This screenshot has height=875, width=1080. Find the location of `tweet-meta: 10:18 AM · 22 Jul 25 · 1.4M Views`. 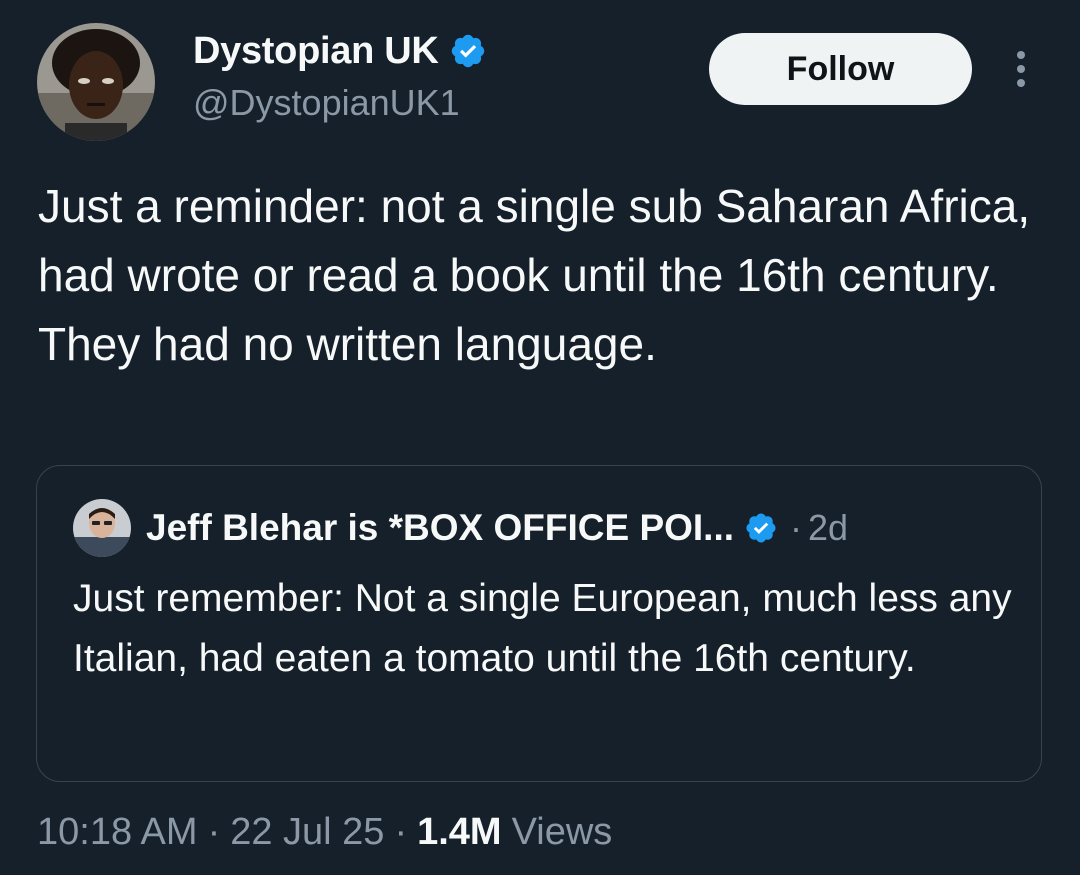

tweet-meta: 10:18 AM · 22 Jul 25 · 1.4M Views is located at coordinates (324, 832).